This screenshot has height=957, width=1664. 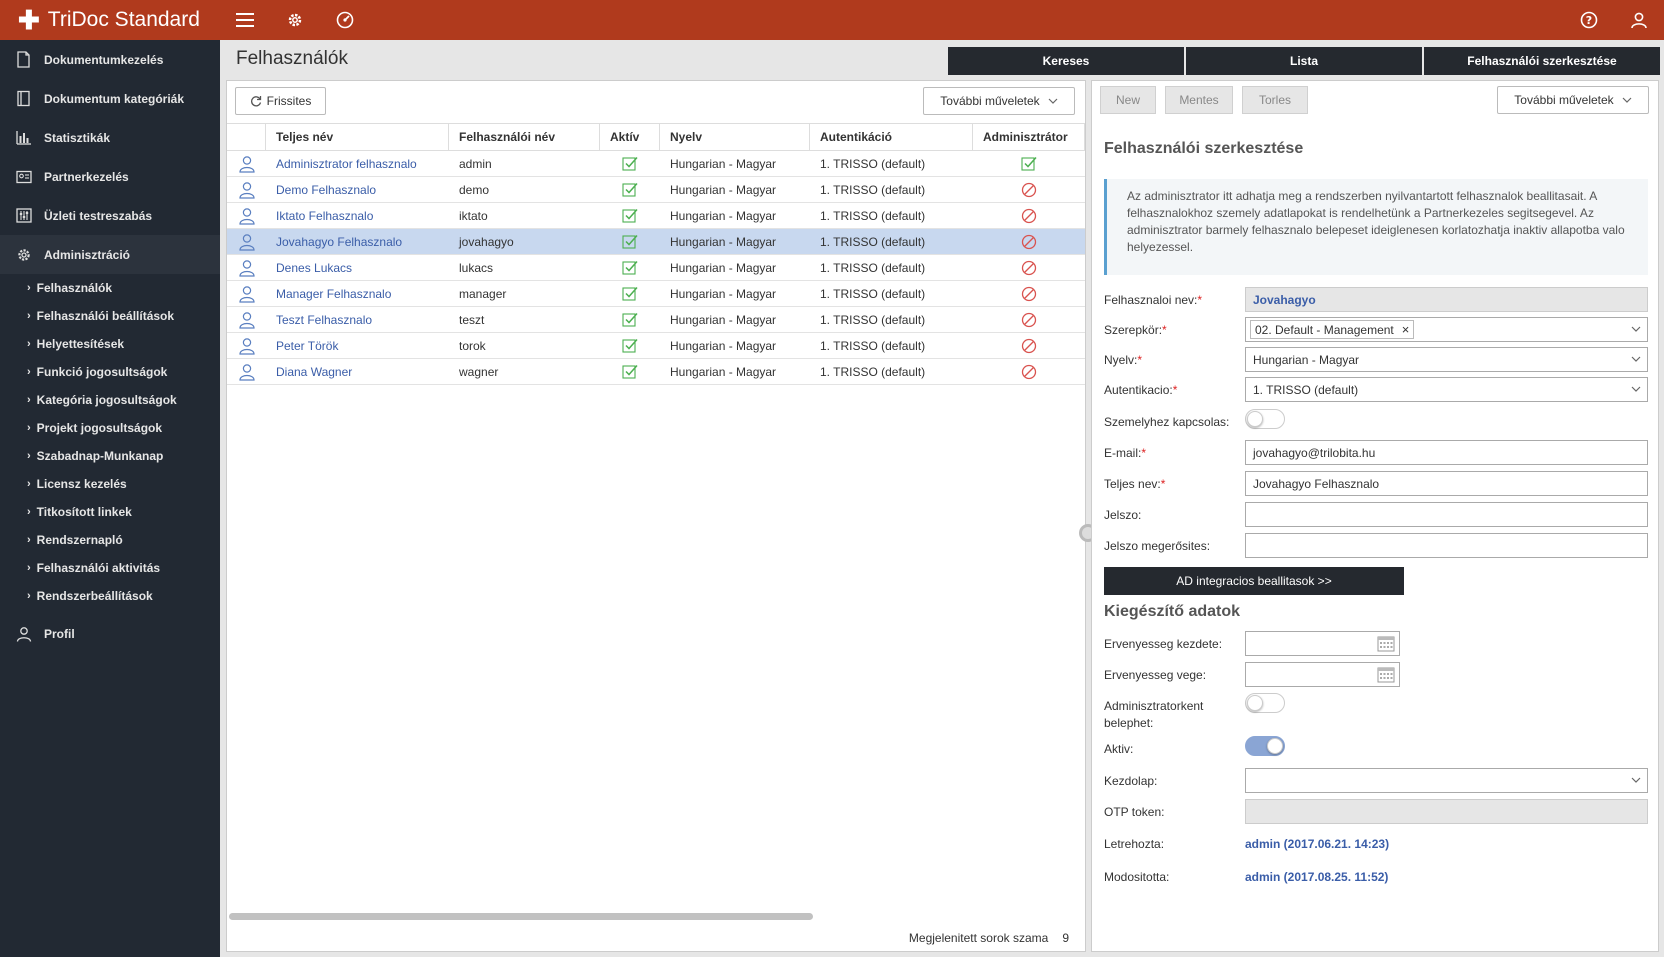 What do you see at coordinates (1446, 389) in the screenshot?
I see `auth-select: 1. TRISSO (default)` at bounding box center [1446, 389].